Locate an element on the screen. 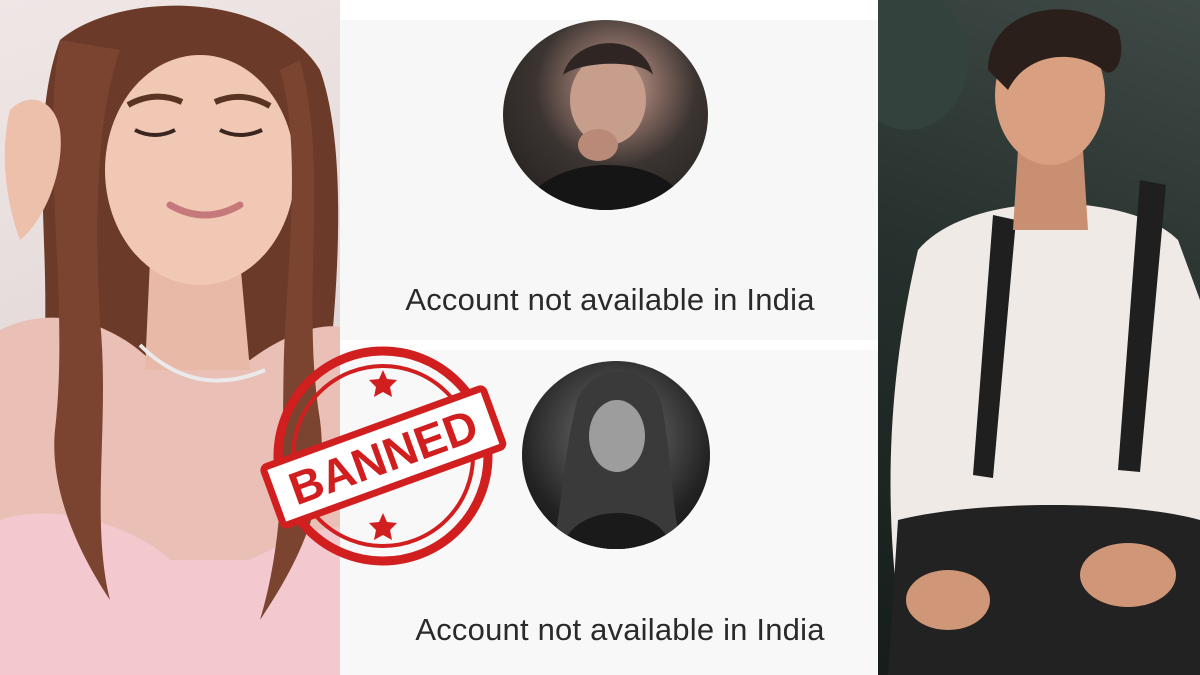 The image size is (1200, 675). banned-stamp-graphic: BANNED is located at coordinates (383, 456).